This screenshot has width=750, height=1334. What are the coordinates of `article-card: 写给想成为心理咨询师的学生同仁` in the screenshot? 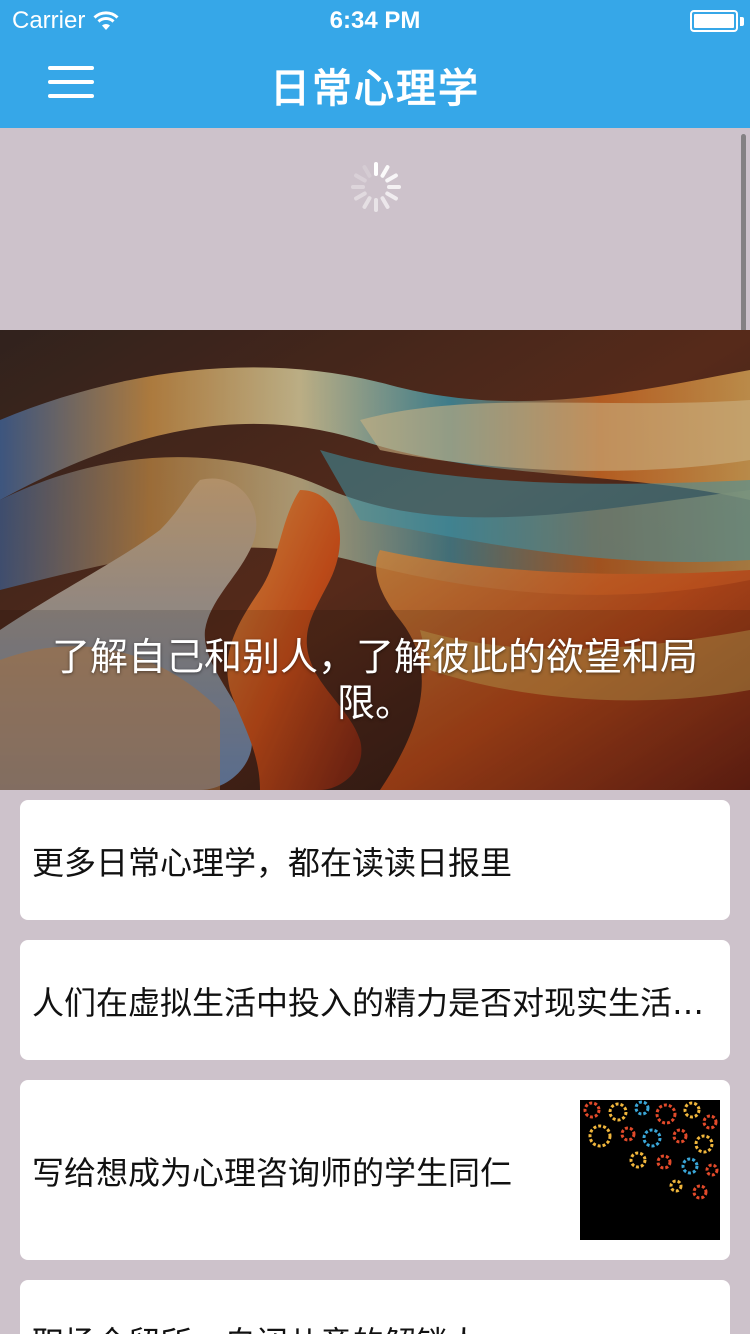 It's located at (375, 1170).